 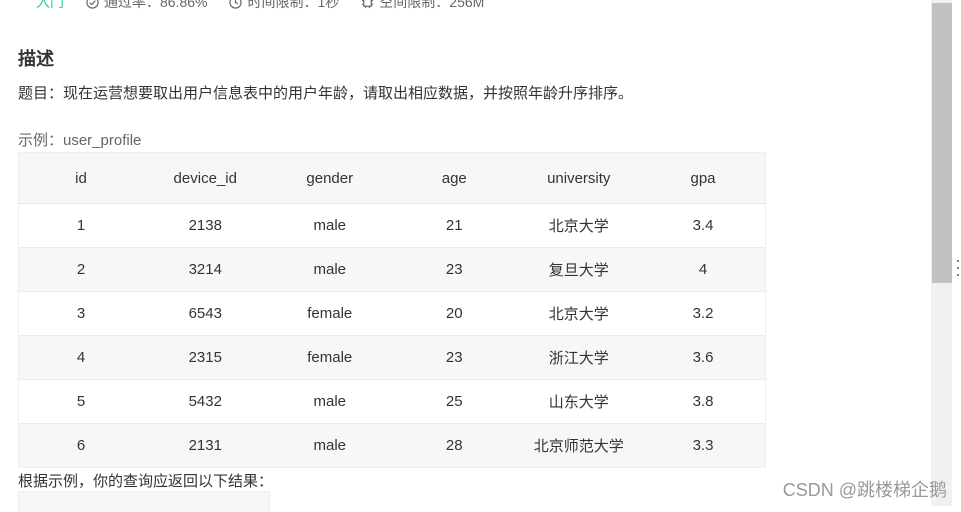 What do you see at coordinates (293, 5) in the screenshot?
I see `time-limit-text: 时间限制：1秒` at bounding box center [293, 5].